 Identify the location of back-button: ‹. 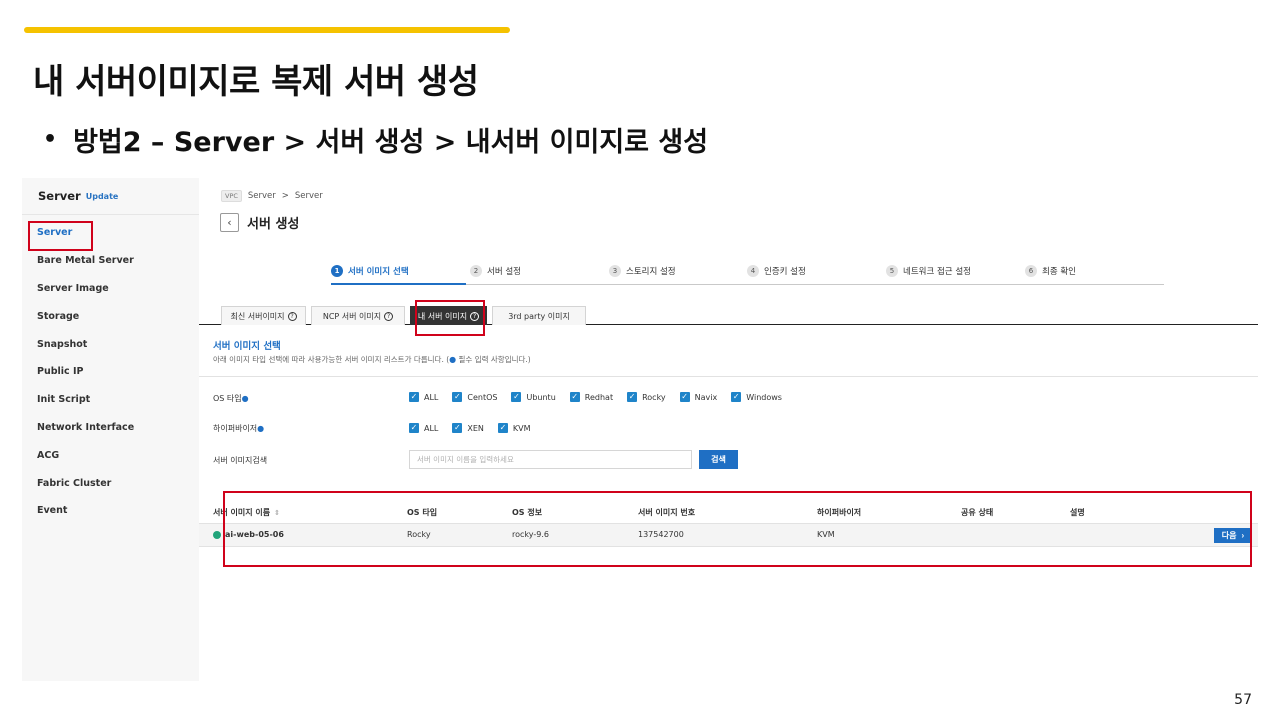
(229, 222).